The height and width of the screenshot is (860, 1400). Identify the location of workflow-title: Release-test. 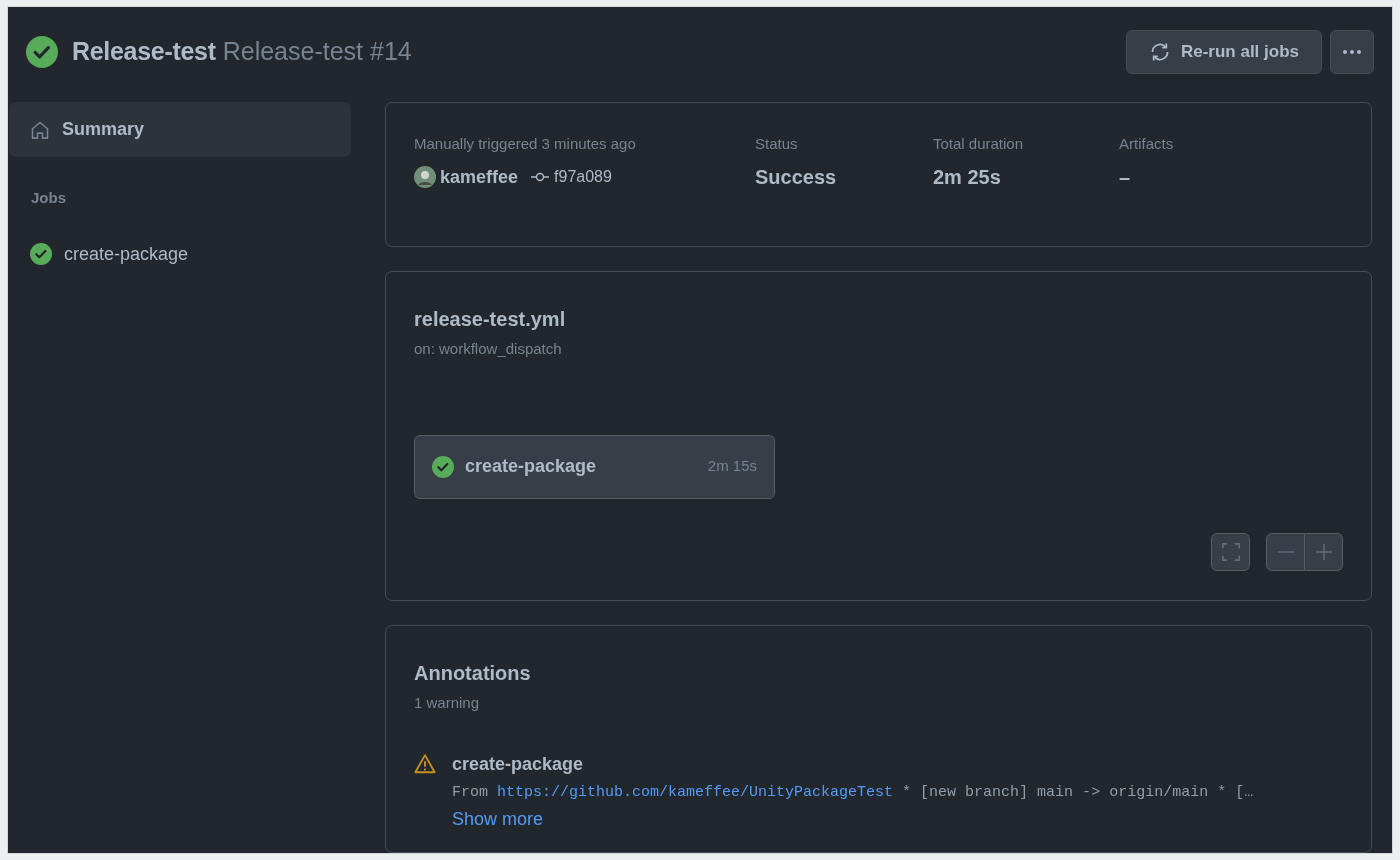
(144, 52).